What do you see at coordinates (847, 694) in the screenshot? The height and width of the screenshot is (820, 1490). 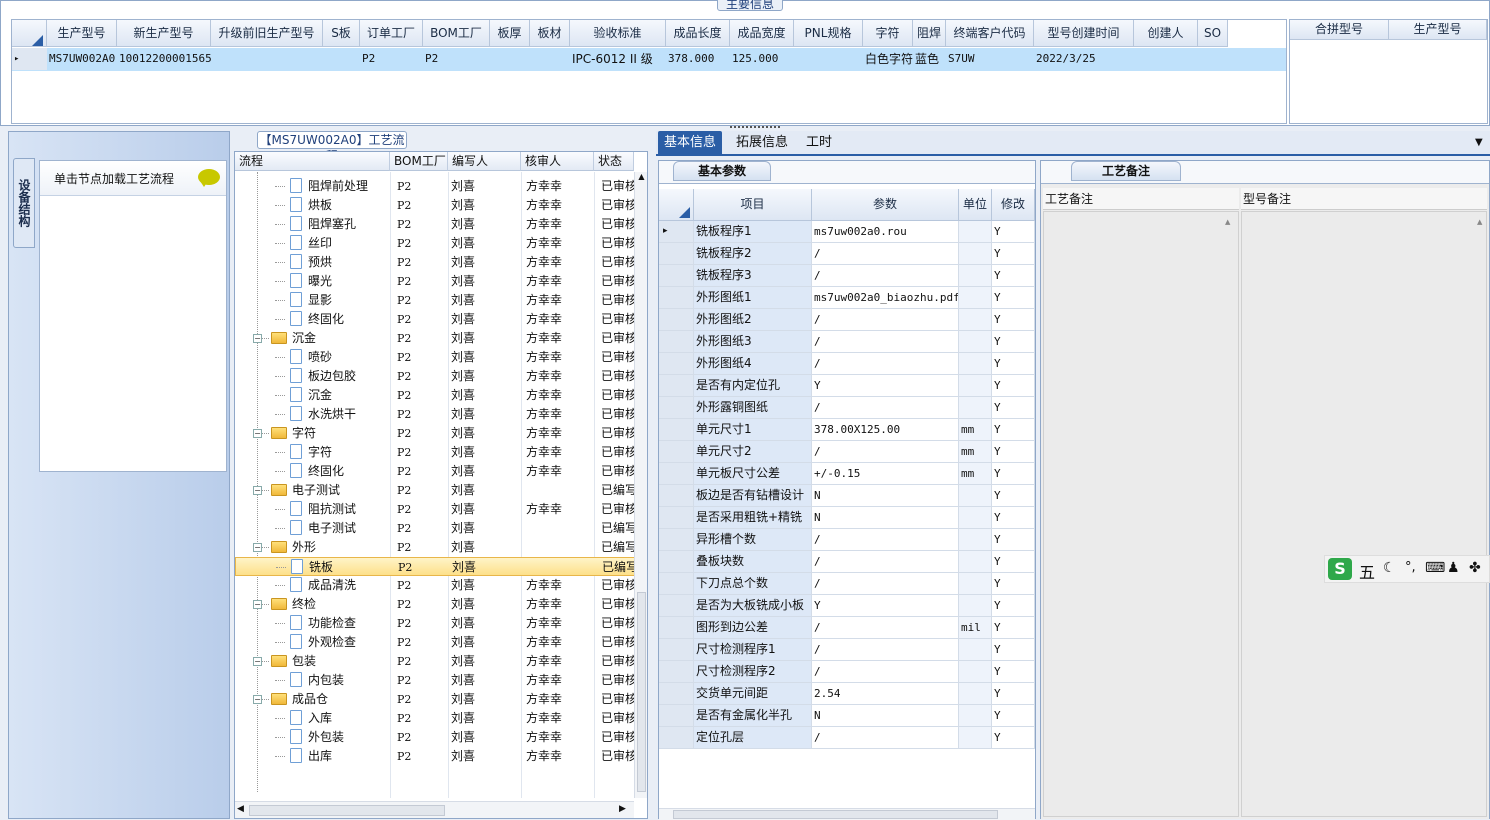 I see `param-row: 交货单元间距 2.54 Y` at bounding box center [847, 694].